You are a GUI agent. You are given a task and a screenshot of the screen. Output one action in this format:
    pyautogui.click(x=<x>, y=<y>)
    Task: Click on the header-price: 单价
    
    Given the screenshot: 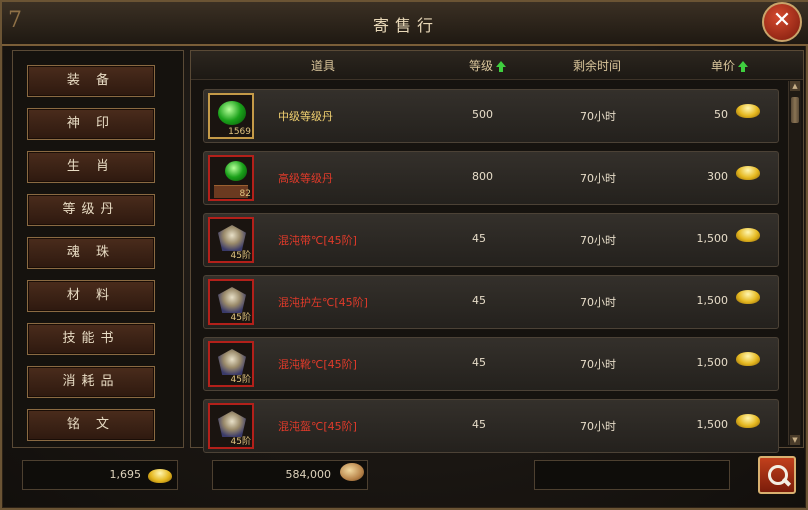 What is the action you would take?
    pyautogui.click(x=730, y=65)
    